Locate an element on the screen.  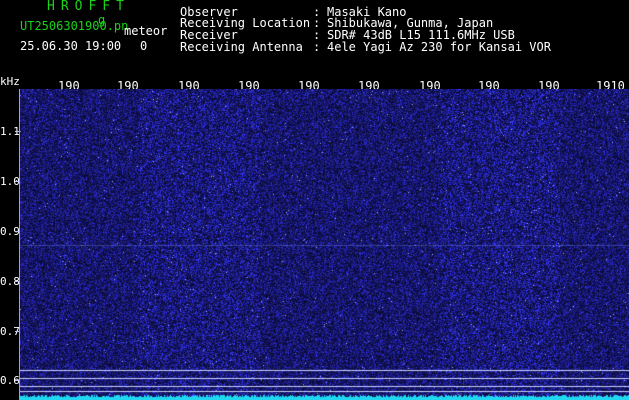
file-suffix: g is located at coordinates (102, 20).